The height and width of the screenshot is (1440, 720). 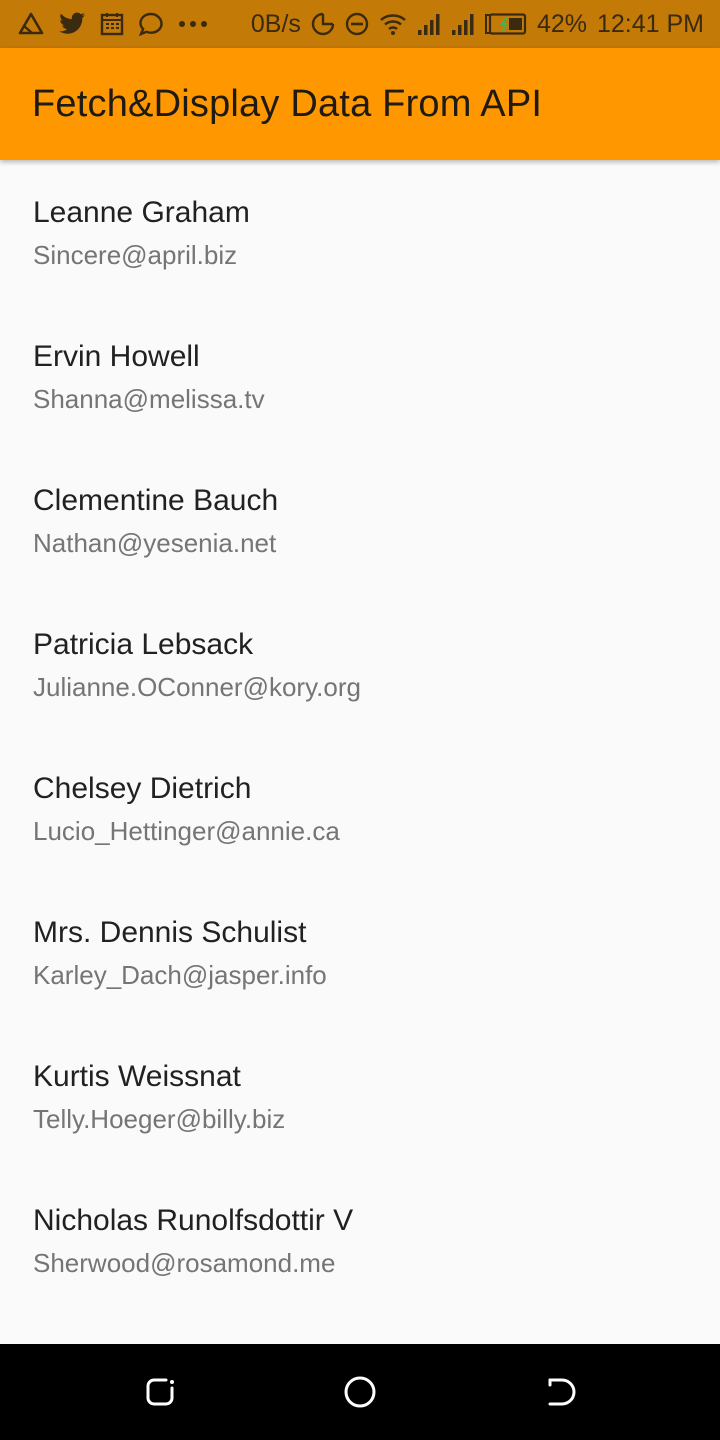 I want to click on signal-2-icon, so click(x=463, y=24).